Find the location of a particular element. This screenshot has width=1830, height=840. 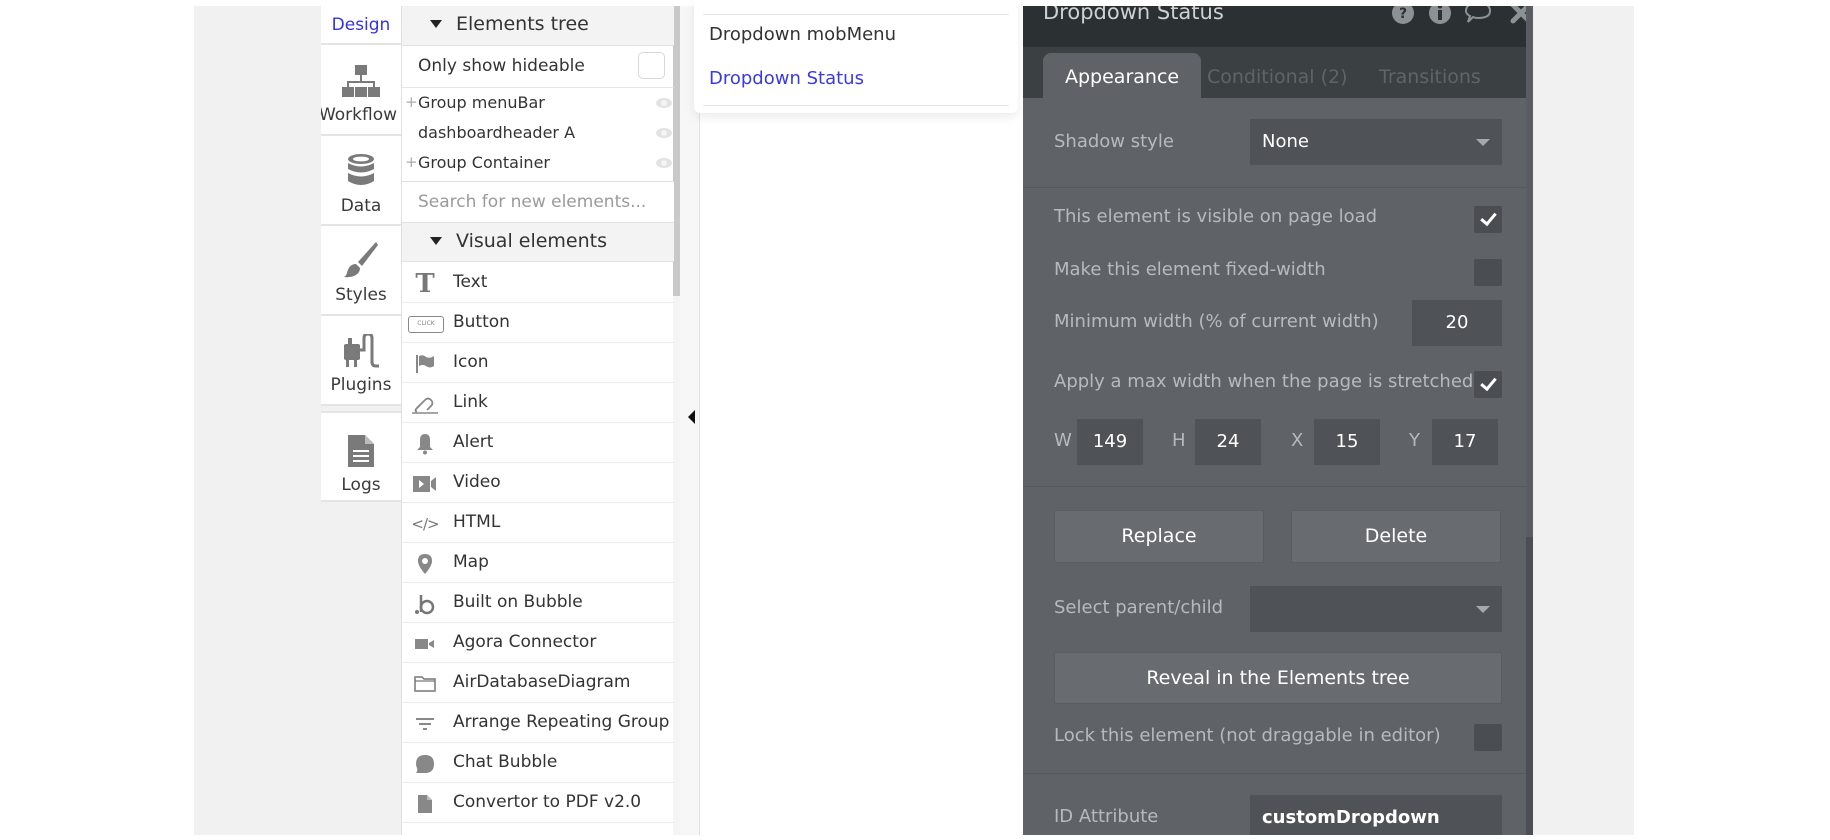

visual-element-convertor-to-pdf: Convertor to PDF v2.0 is located at coordinates (538, 803).